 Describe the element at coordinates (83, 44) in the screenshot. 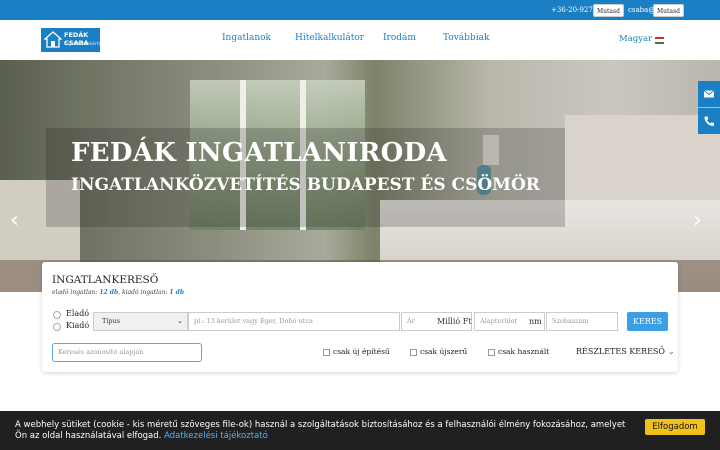

I see `logo-tagline: ingatlanszakértő` at that location.